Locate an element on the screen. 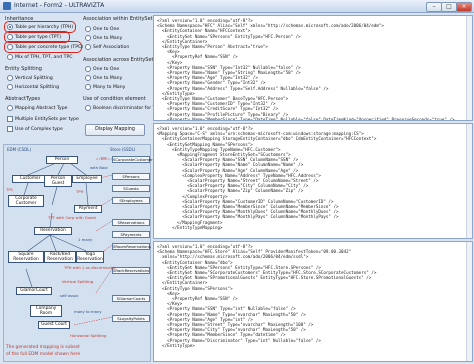 Image resolution: width=474 pixels, height=364 pixels. complex-type-checkbox: Use of Complex type is located at coordinates (35, 129).